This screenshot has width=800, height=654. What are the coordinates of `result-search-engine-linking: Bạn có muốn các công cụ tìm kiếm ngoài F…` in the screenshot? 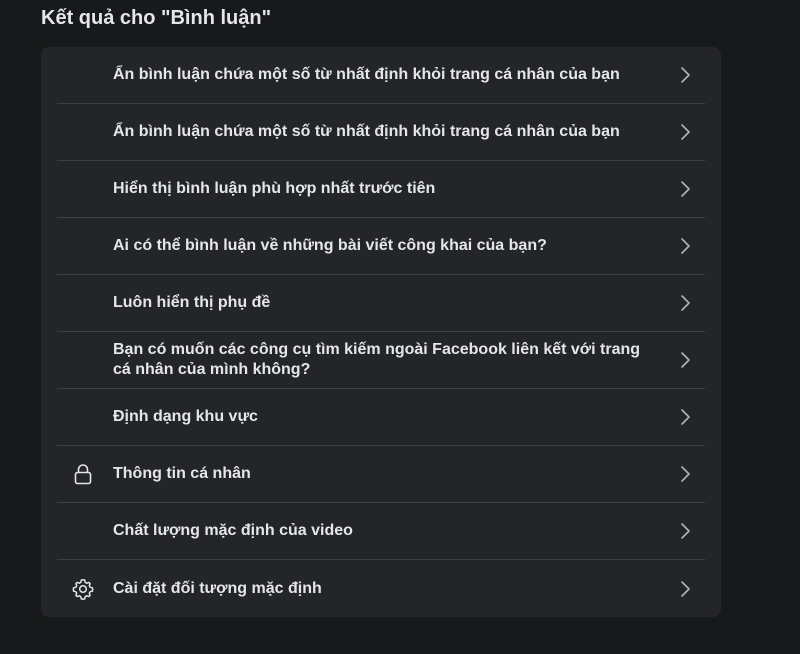 It's located at (381, 360).